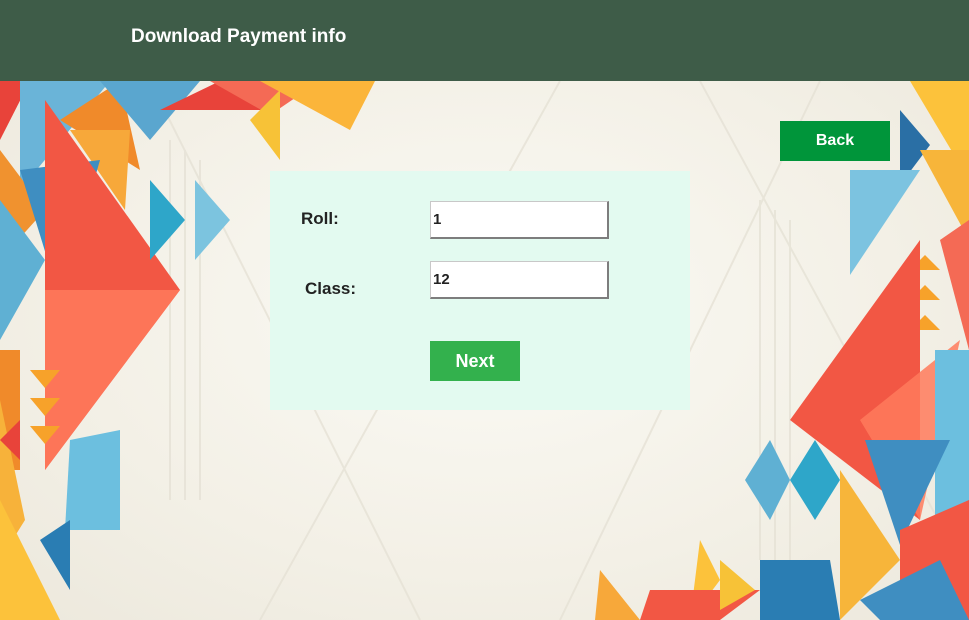  What do you see at coordinates (239, 36) in the screenshot?
I see `page-title: Download Payment info` at bounding box center [239, 36].